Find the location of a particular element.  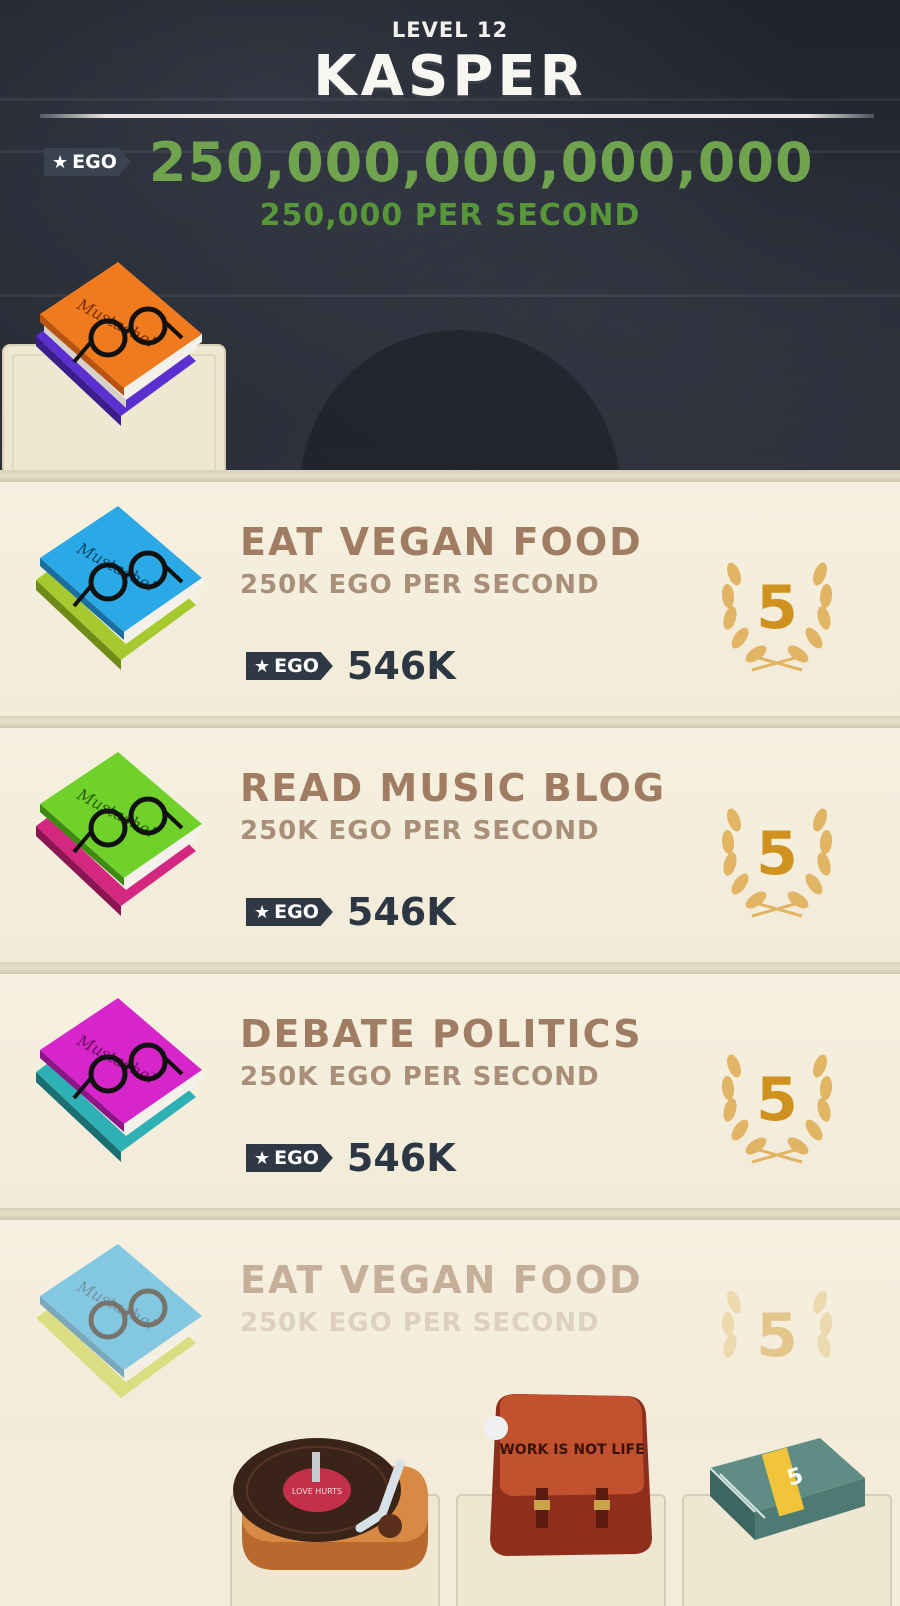

cash-stack-icon: 5 is located at coordinates (785, 1493).